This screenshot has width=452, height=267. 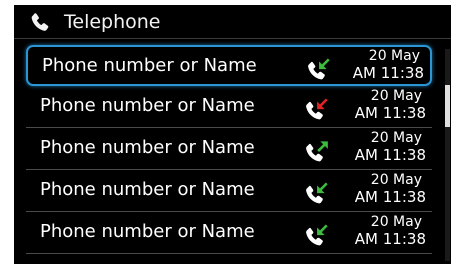 I want to click on dialed-call-icon, so click(x=317, y=151).